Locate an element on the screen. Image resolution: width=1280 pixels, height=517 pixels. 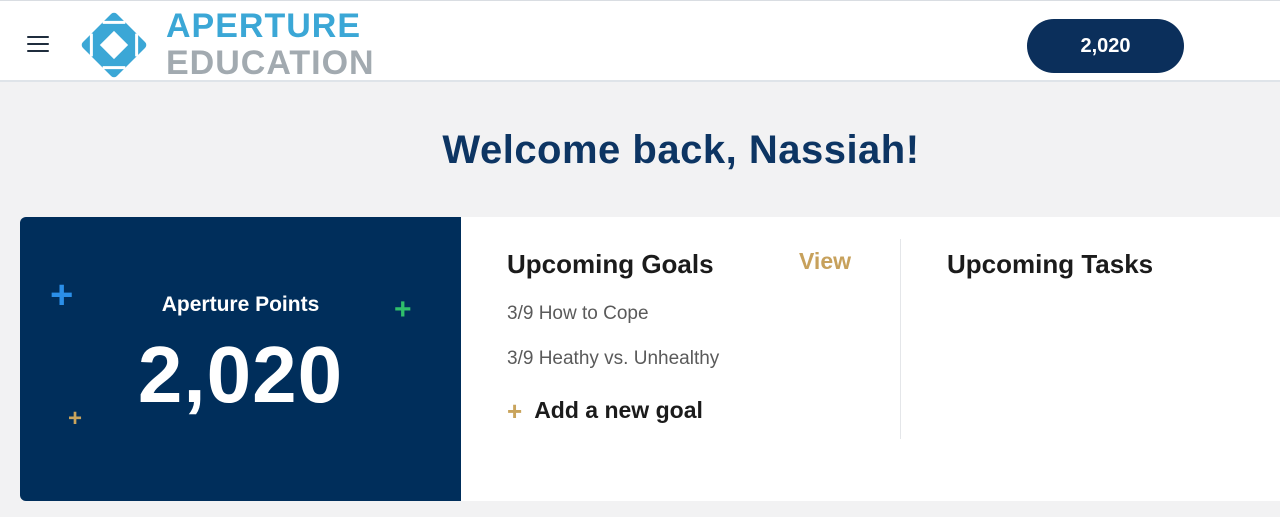
menu-icon is located at coordinates (38, 44).